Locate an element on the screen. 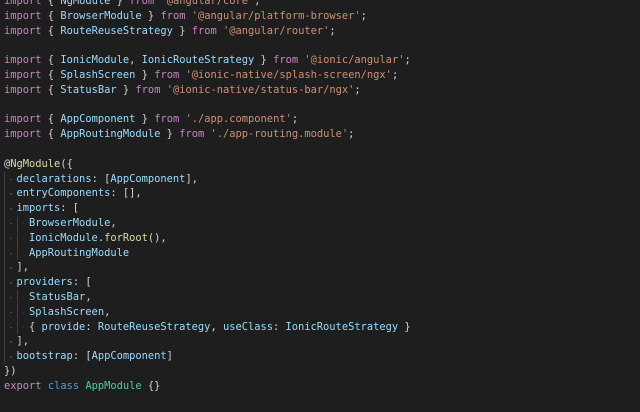 The image size is (640, 412). code-token: ] is located at coordinates (169, 356).